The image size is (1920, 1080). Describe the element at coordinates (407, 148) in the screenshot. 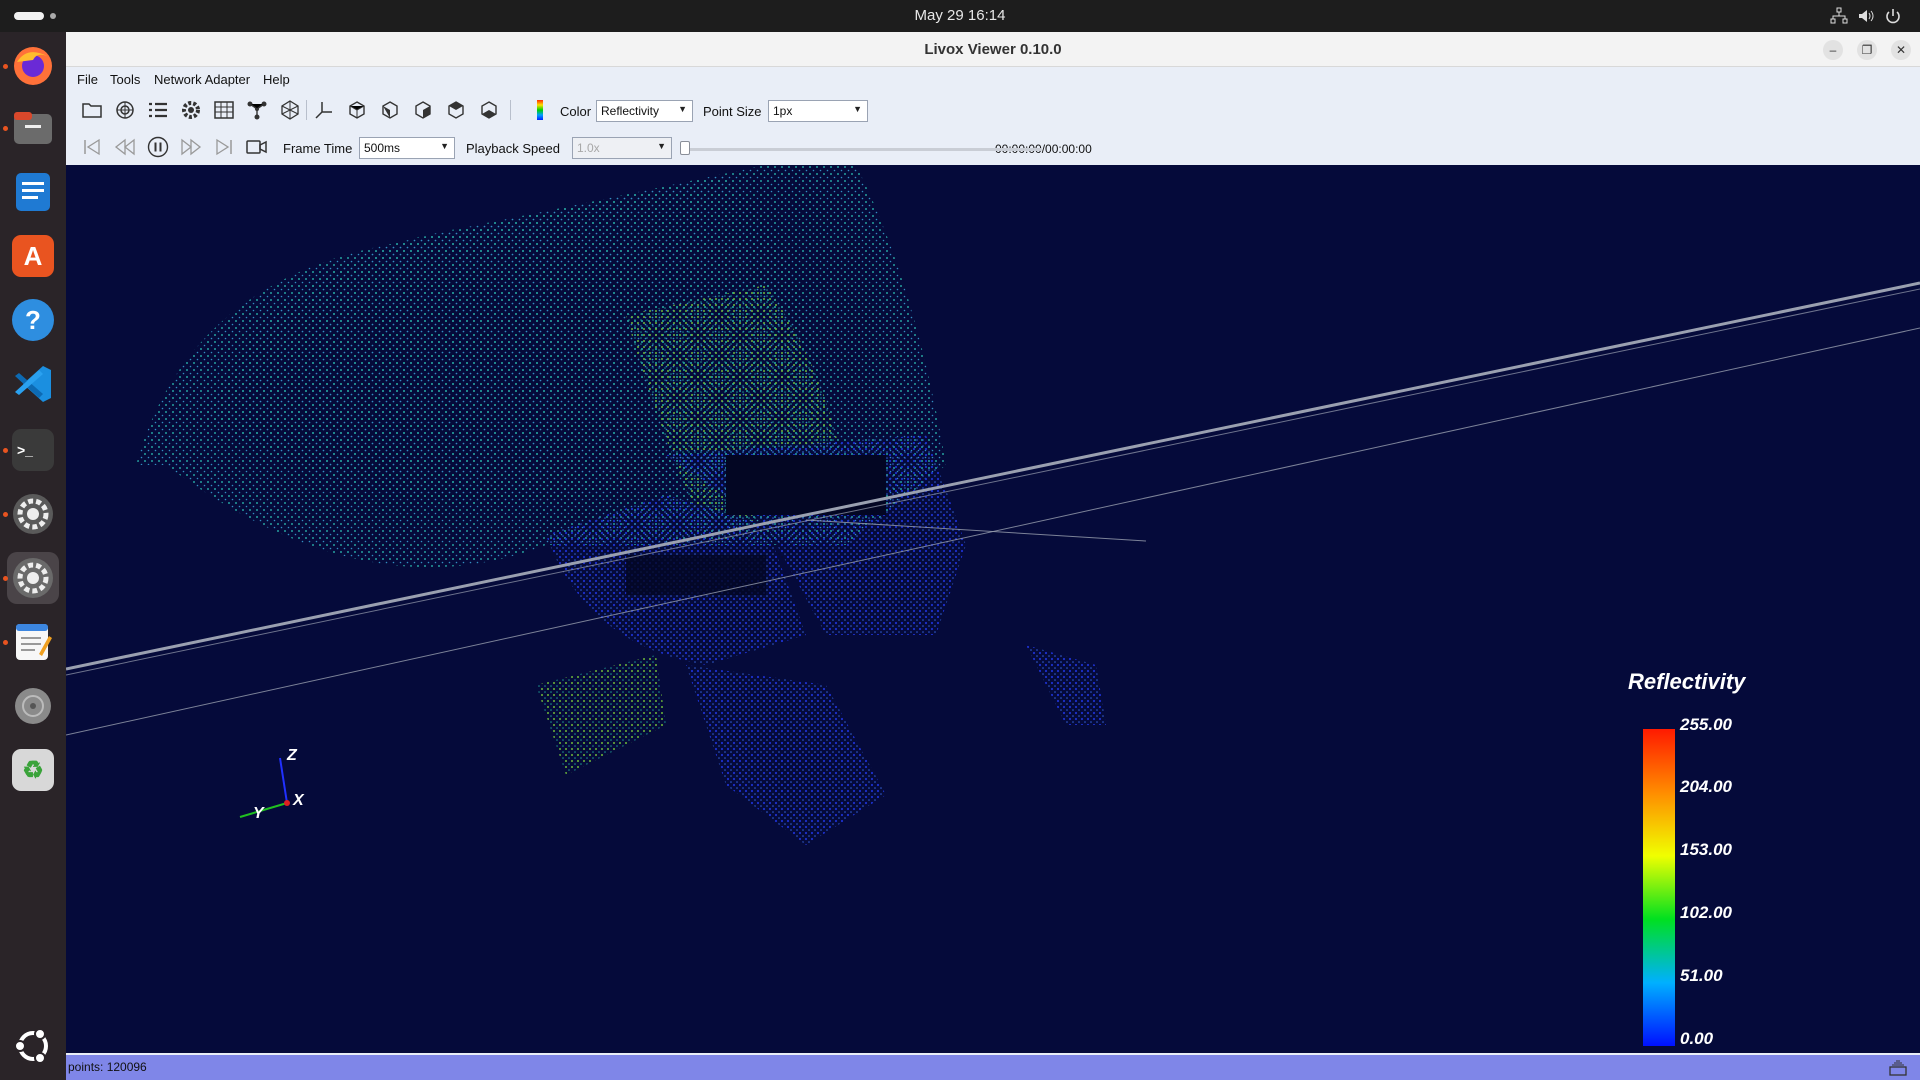

I see `frame-time-select: 500ms ▼` at that location.